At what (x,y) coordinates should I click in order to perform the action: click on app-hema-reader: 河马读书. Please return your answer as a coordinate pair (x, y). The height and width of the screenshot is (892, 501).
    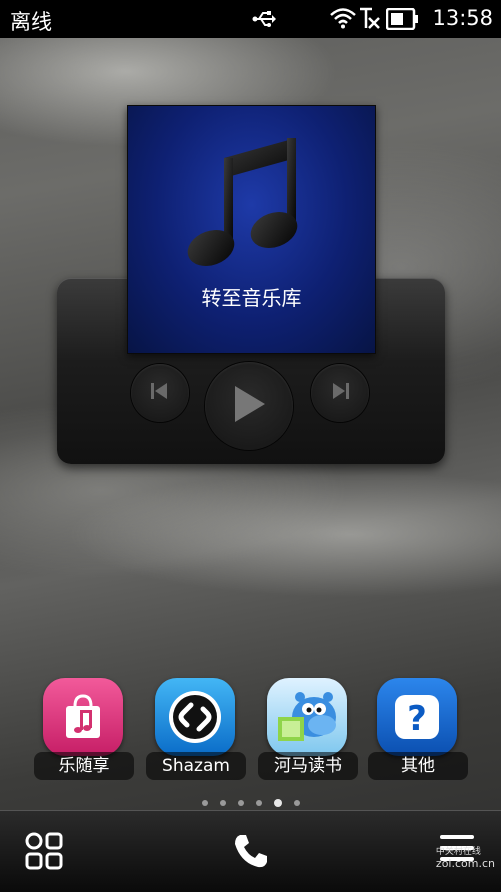
    Looking at the image, I should click on (308, 729).